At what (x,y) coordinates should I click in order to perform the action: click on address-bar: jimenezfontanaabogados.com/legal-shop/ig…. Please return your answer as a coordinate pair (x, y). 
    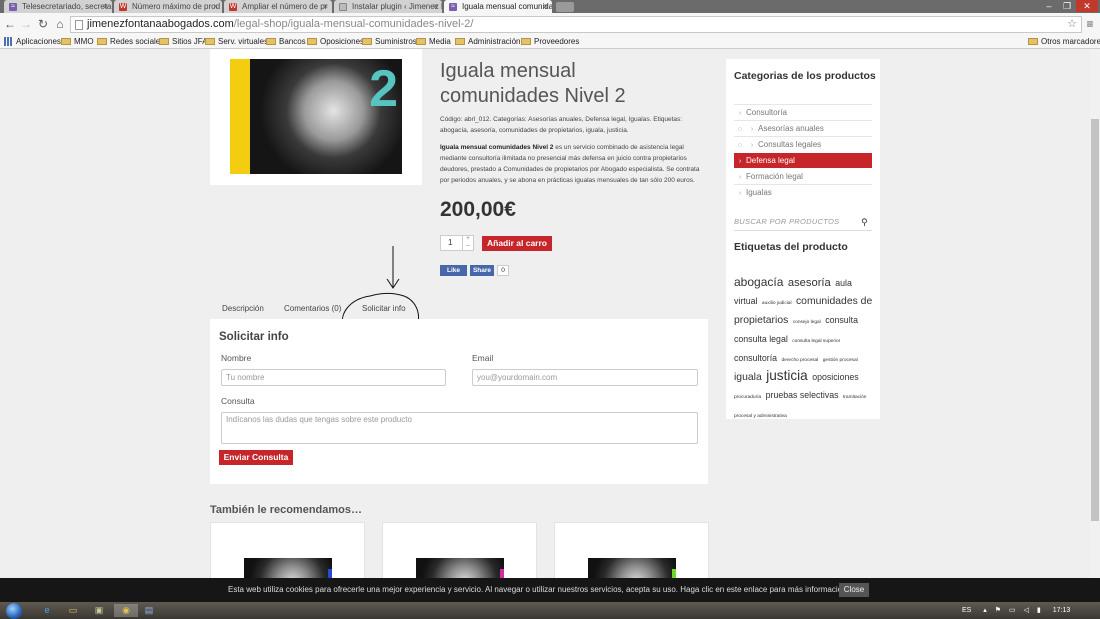
    Looking at the image, I should click on (576, 24).